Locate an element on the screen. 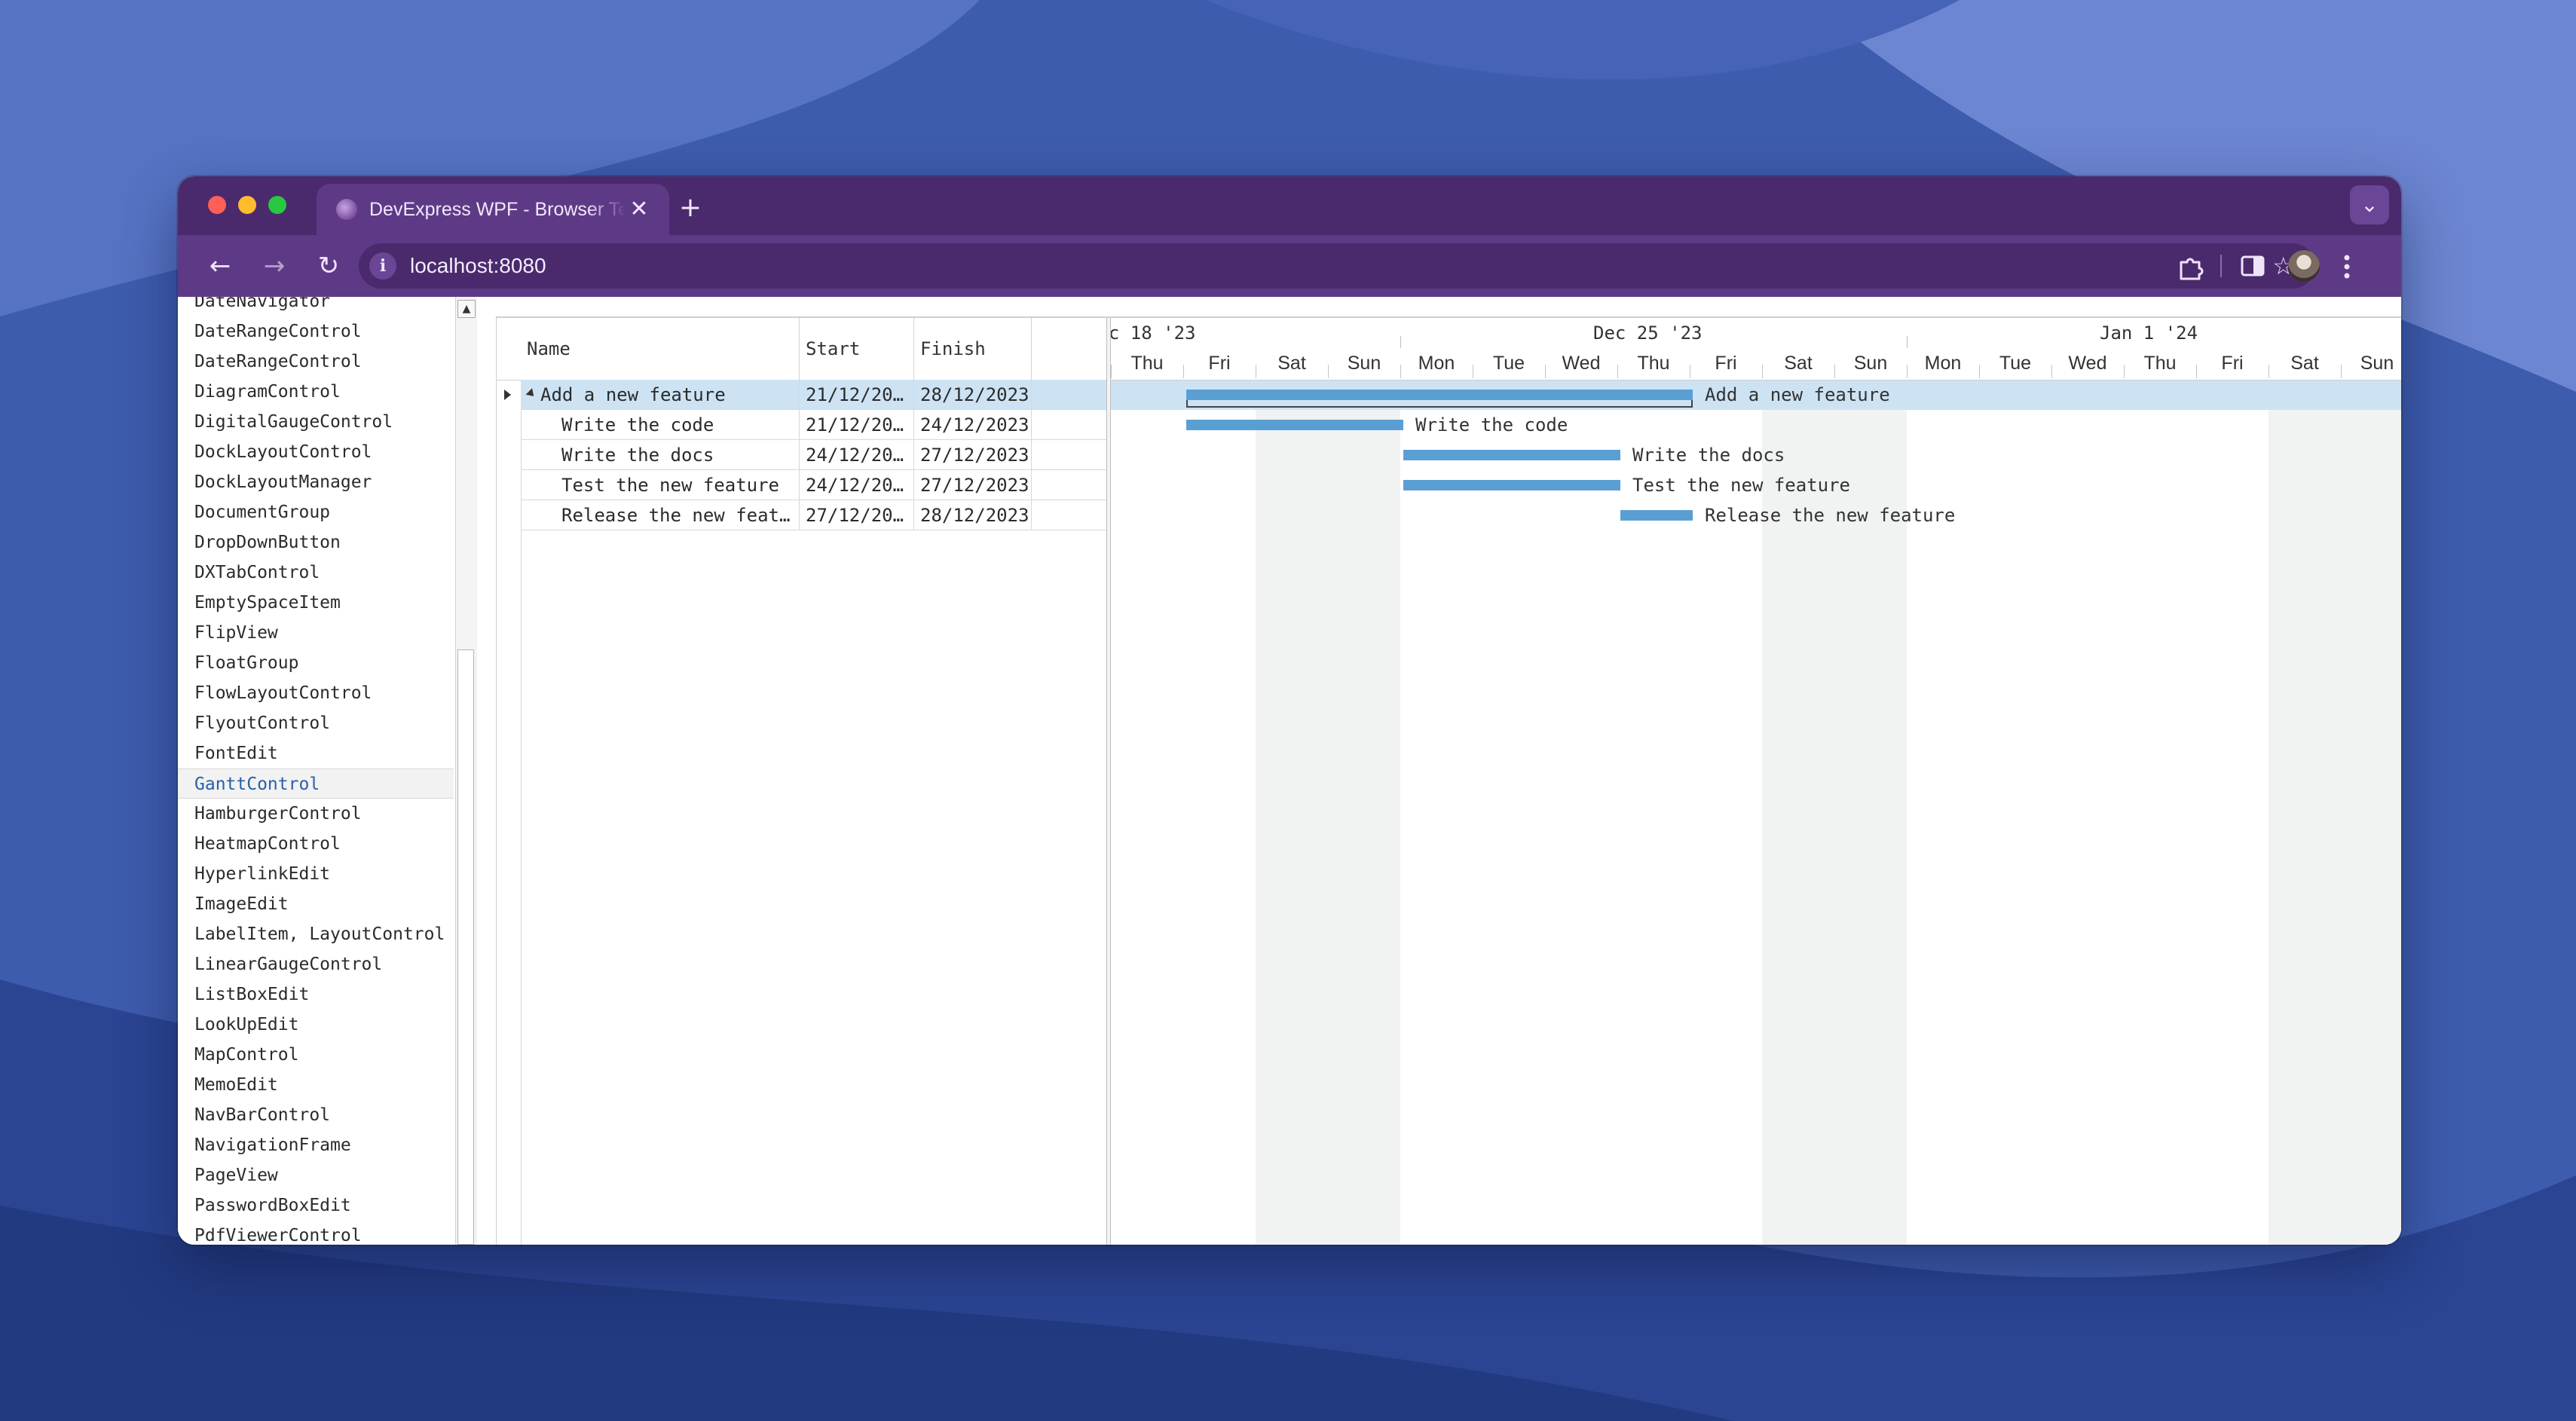  task-name-cell: Write the docs is located at coordinates (660, 455).